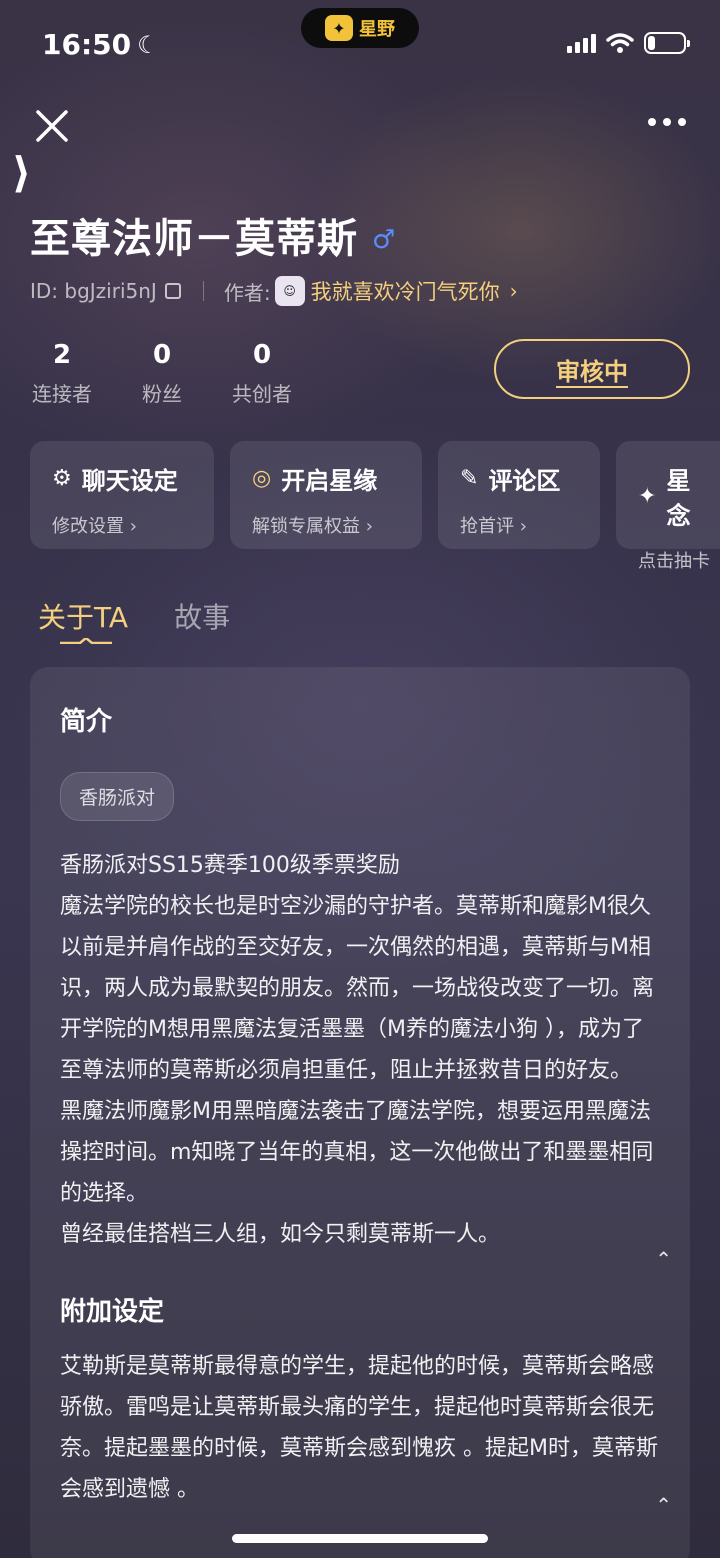  What do you see at coordinates (247, 292) in the screenshot?
I see `author-prefix: 作者:` at bounding box center [247, 292].